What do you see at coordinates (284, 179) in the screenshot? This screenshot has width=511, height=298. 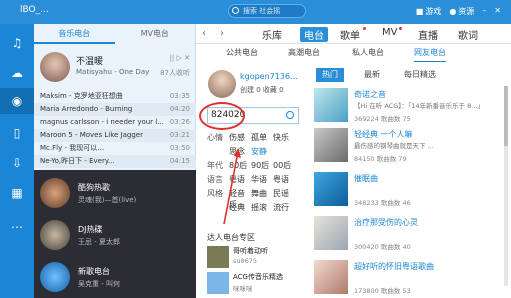 I see `tag: 粤语` at bounding box center [284, 179].